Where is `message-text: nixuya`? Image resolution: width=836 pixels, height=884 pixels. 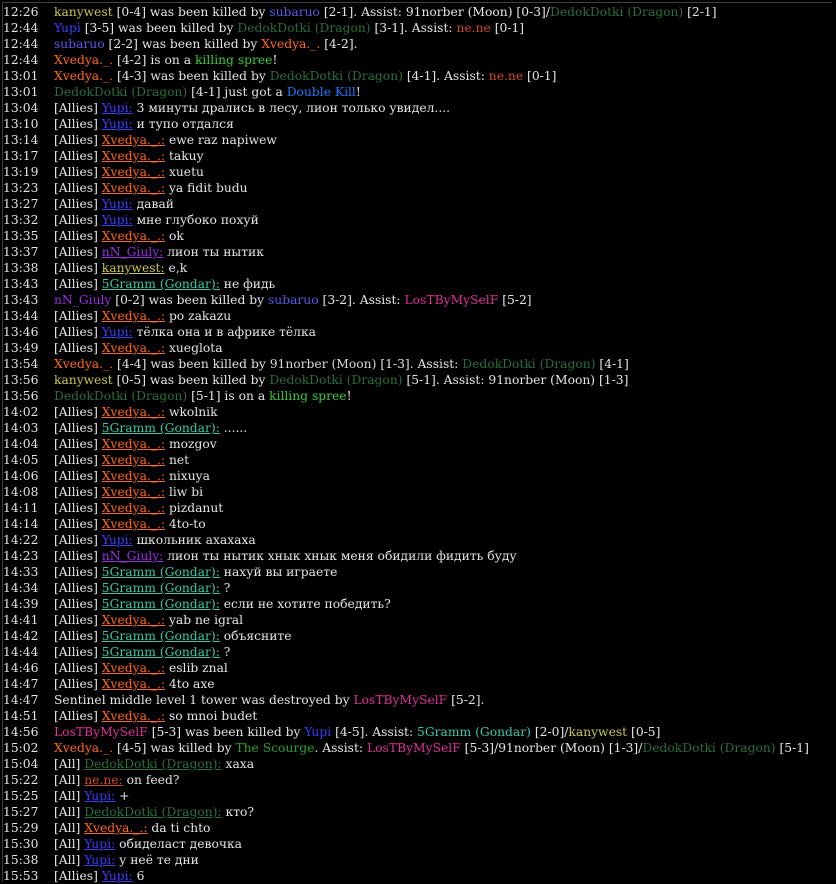 message-text: nixuya is located at coordinates (187, 476).